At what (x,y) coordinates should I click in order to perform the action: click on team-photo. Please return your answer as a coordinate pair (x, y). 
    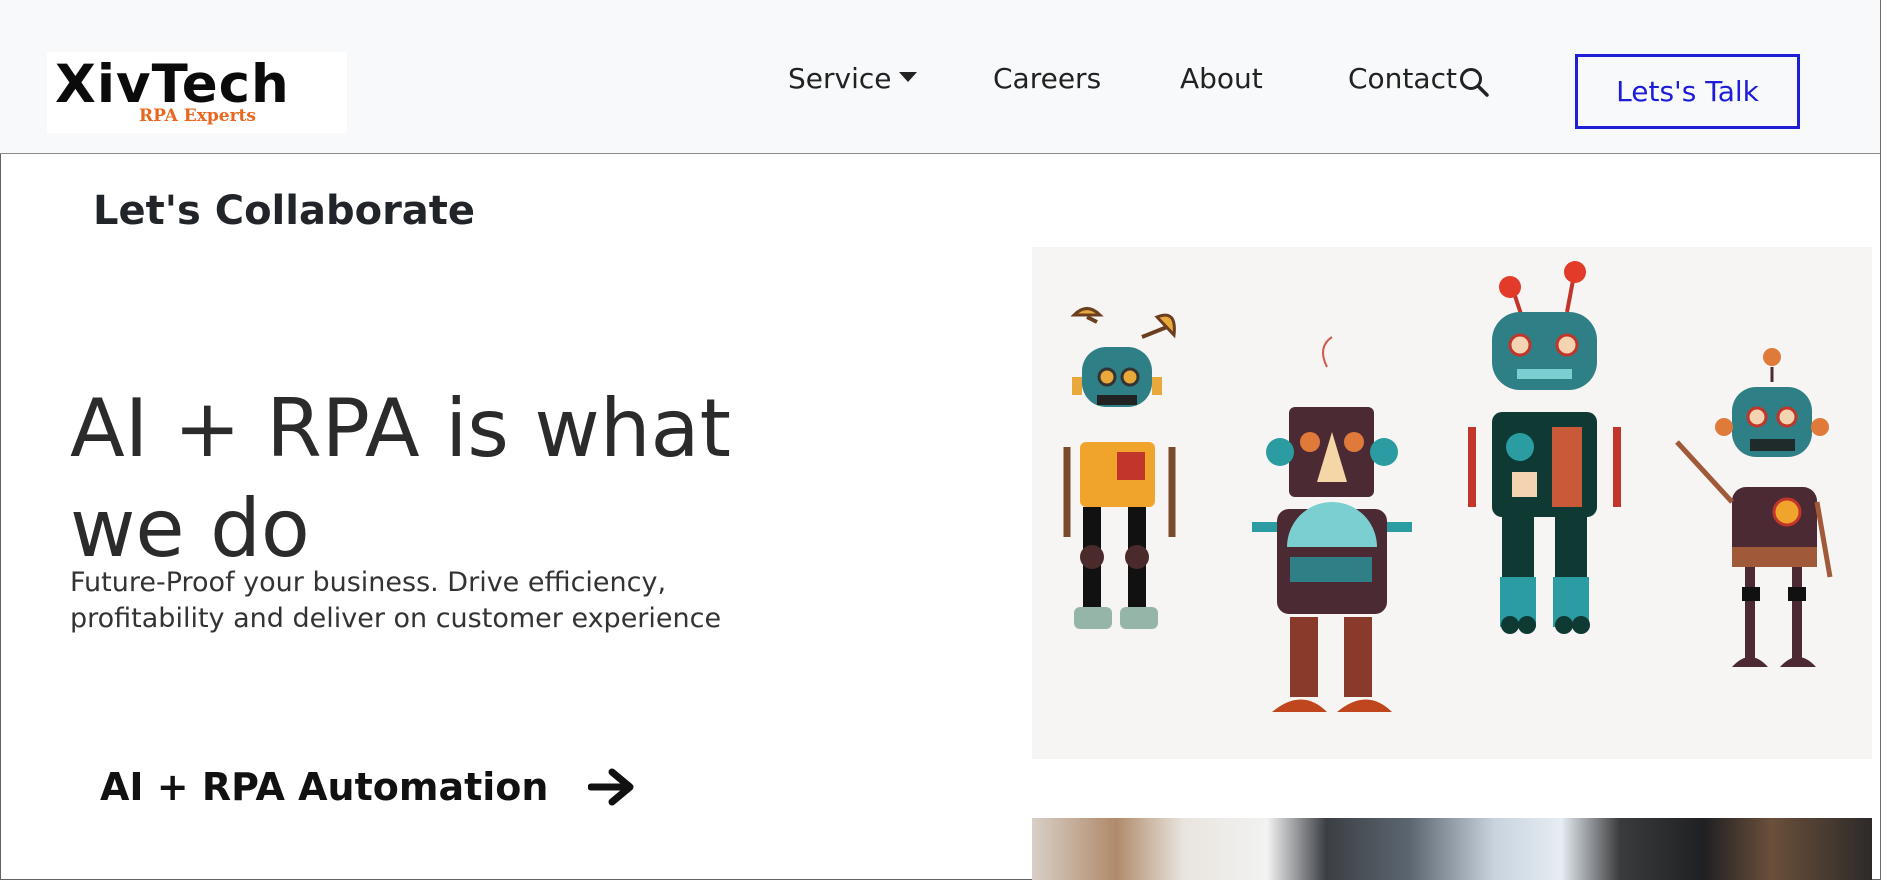
    Looking at the image, I should click on (1452, 849).